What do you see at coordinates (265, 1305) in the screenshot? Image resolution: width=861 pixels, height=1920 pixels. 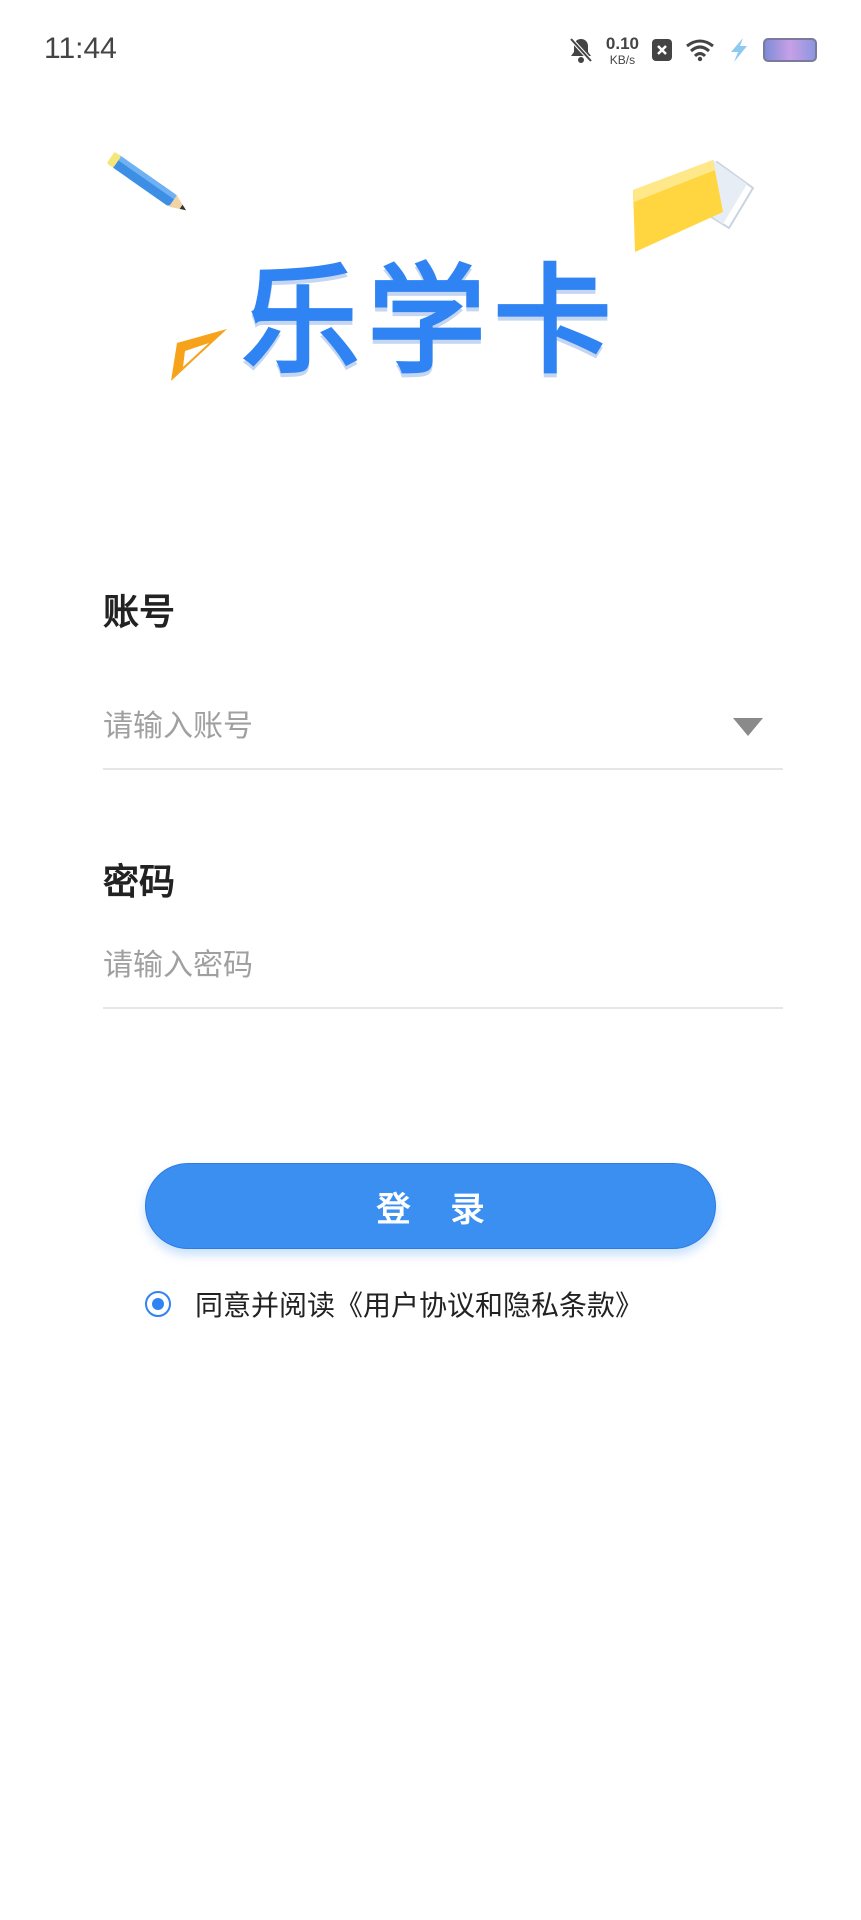 I see `agreement-prefix: 同意并阅读` at bounding box center [265, 1305].